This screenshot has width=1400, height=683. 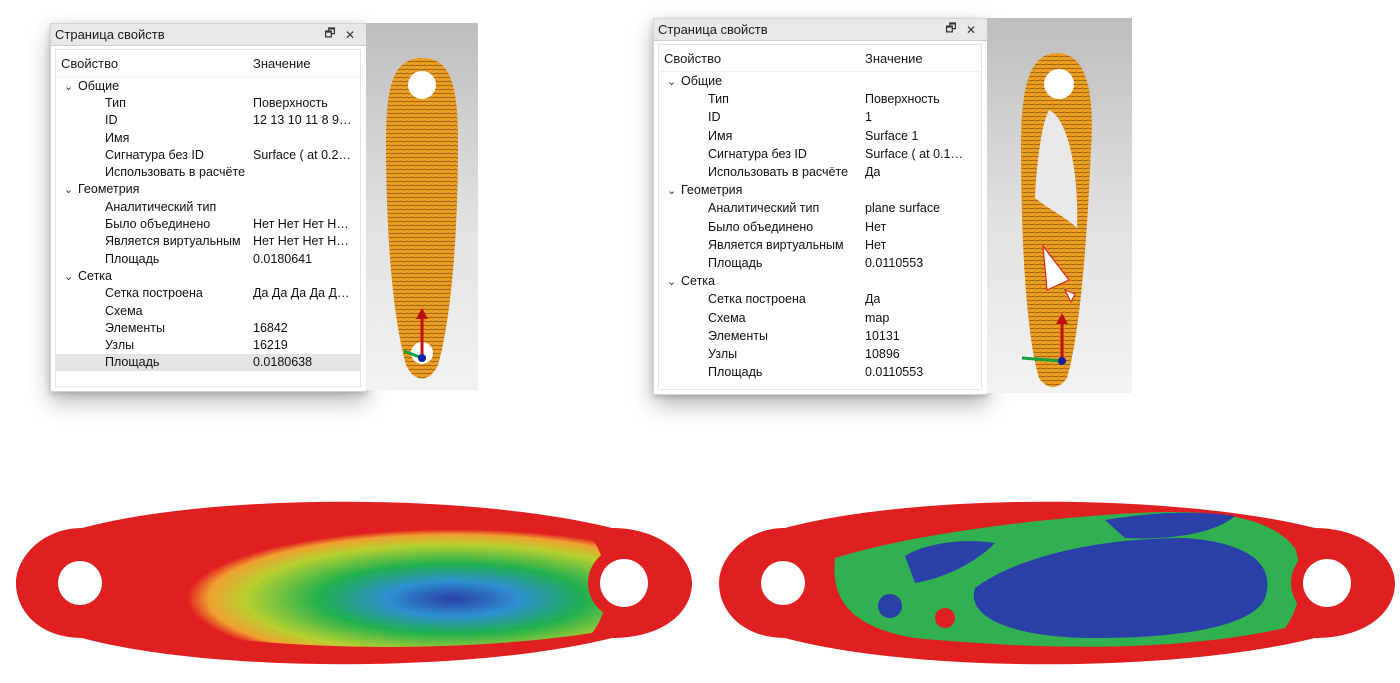 What do you see at coordinates (698, 281) in the screenshot?
I see `group-name: Сетка` at bounding box center [698, 281].